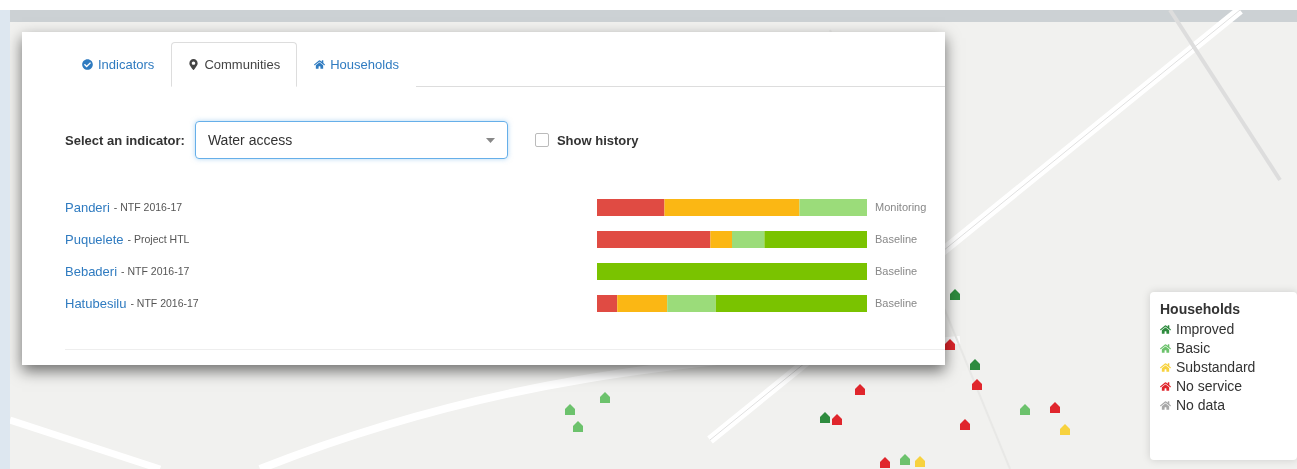  What do you see at coordinates (1205, 329) in the screenshot?
I see `legend-label: Improved` at bounding box center [1205, 329].